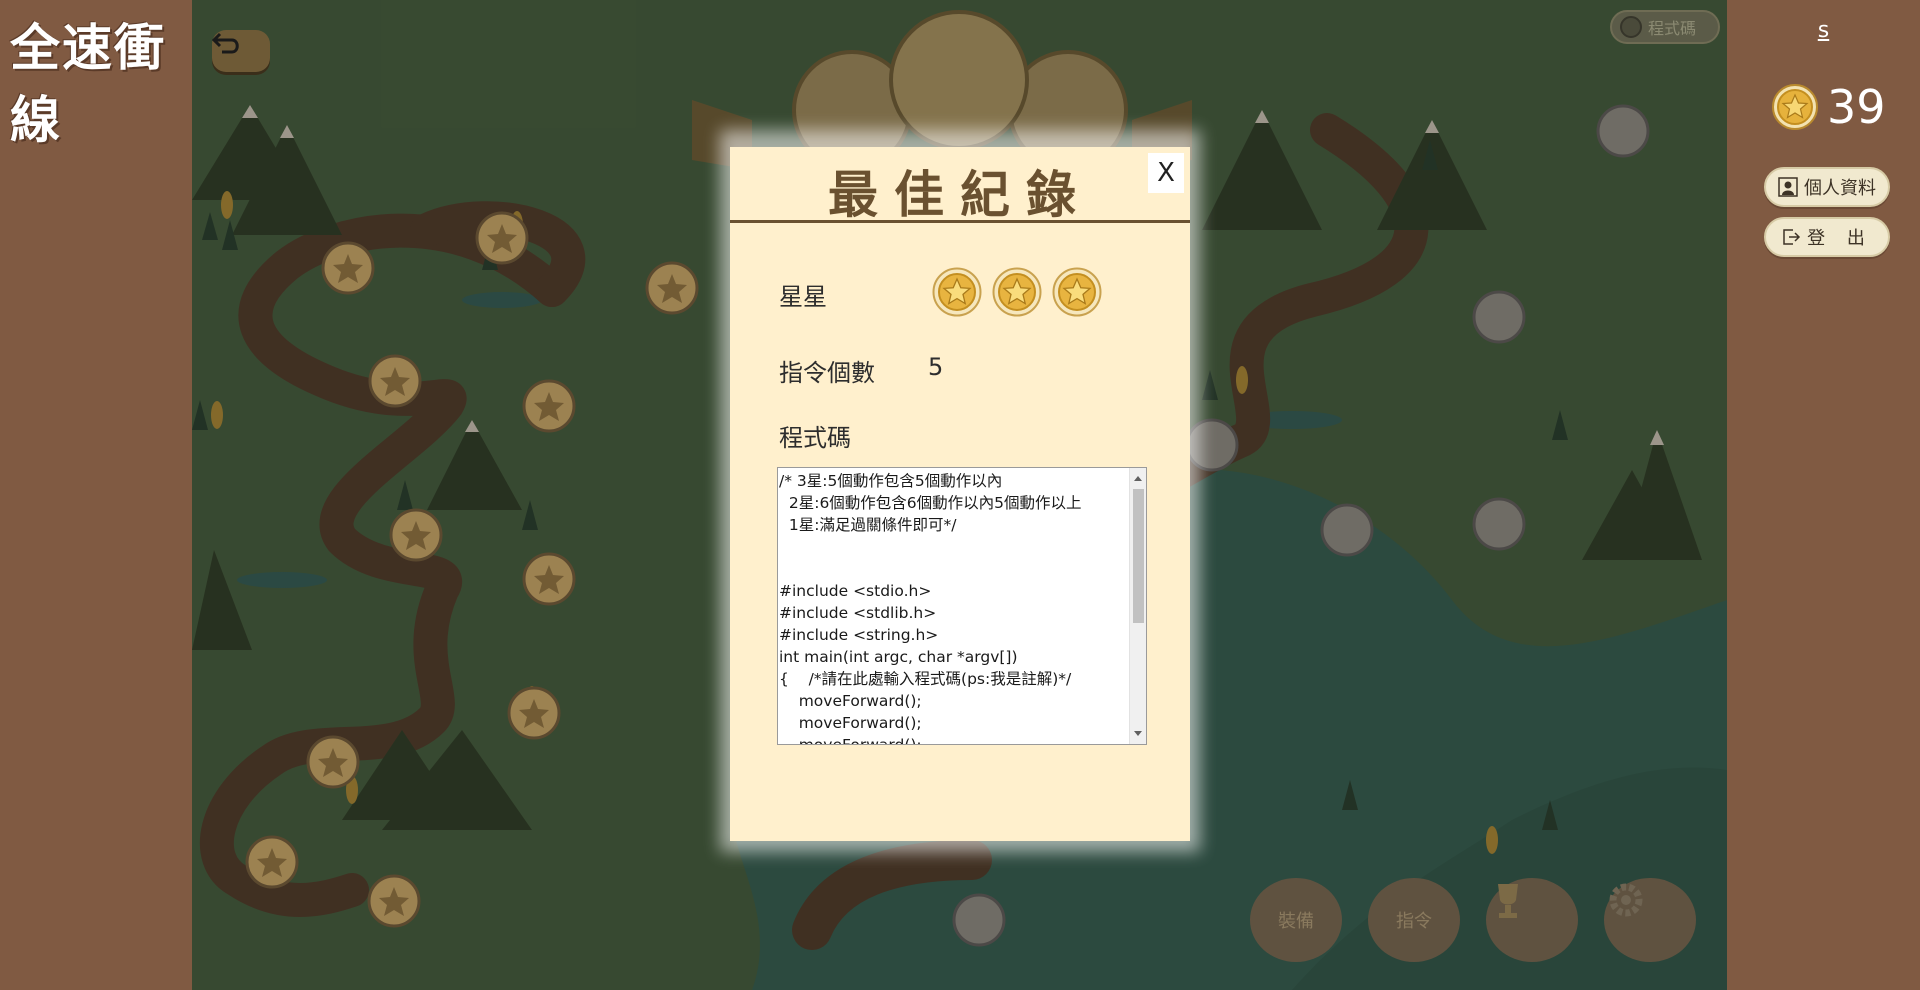 The width and height of the screenshot is (1920, 990). I want to click on toggle-knob-icon, so click(1631, 27).